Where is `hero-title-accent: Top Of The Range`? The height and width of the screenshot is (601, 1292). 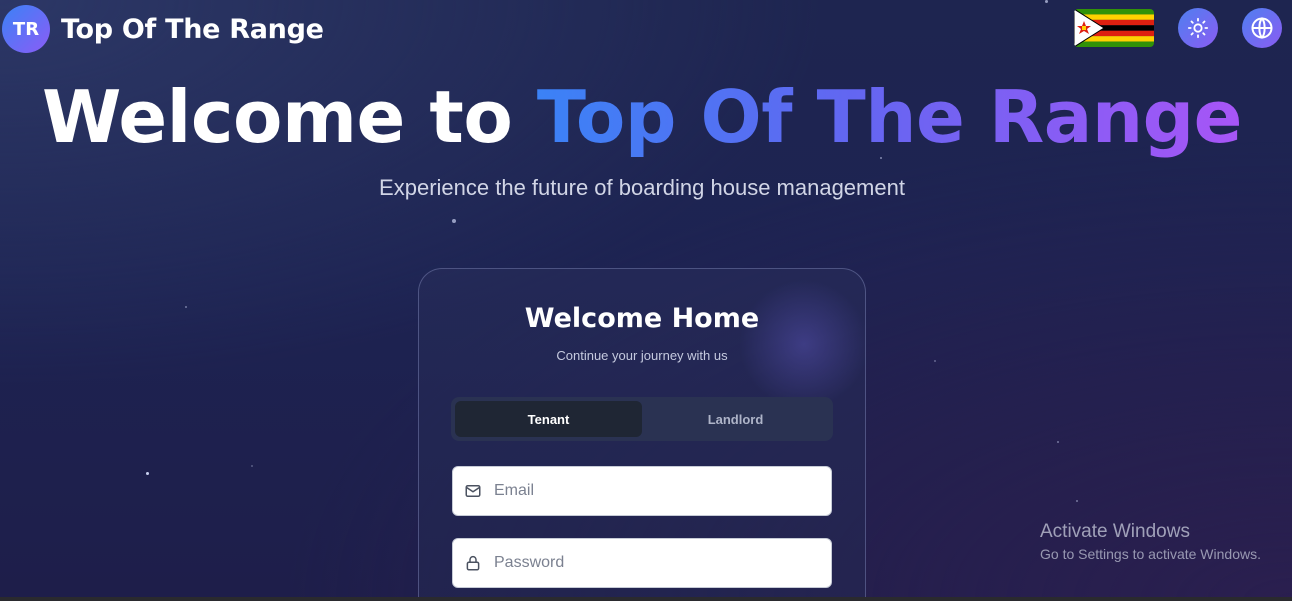 hero-title-accent: Top Of The Range is located at coordinates (889, 117).